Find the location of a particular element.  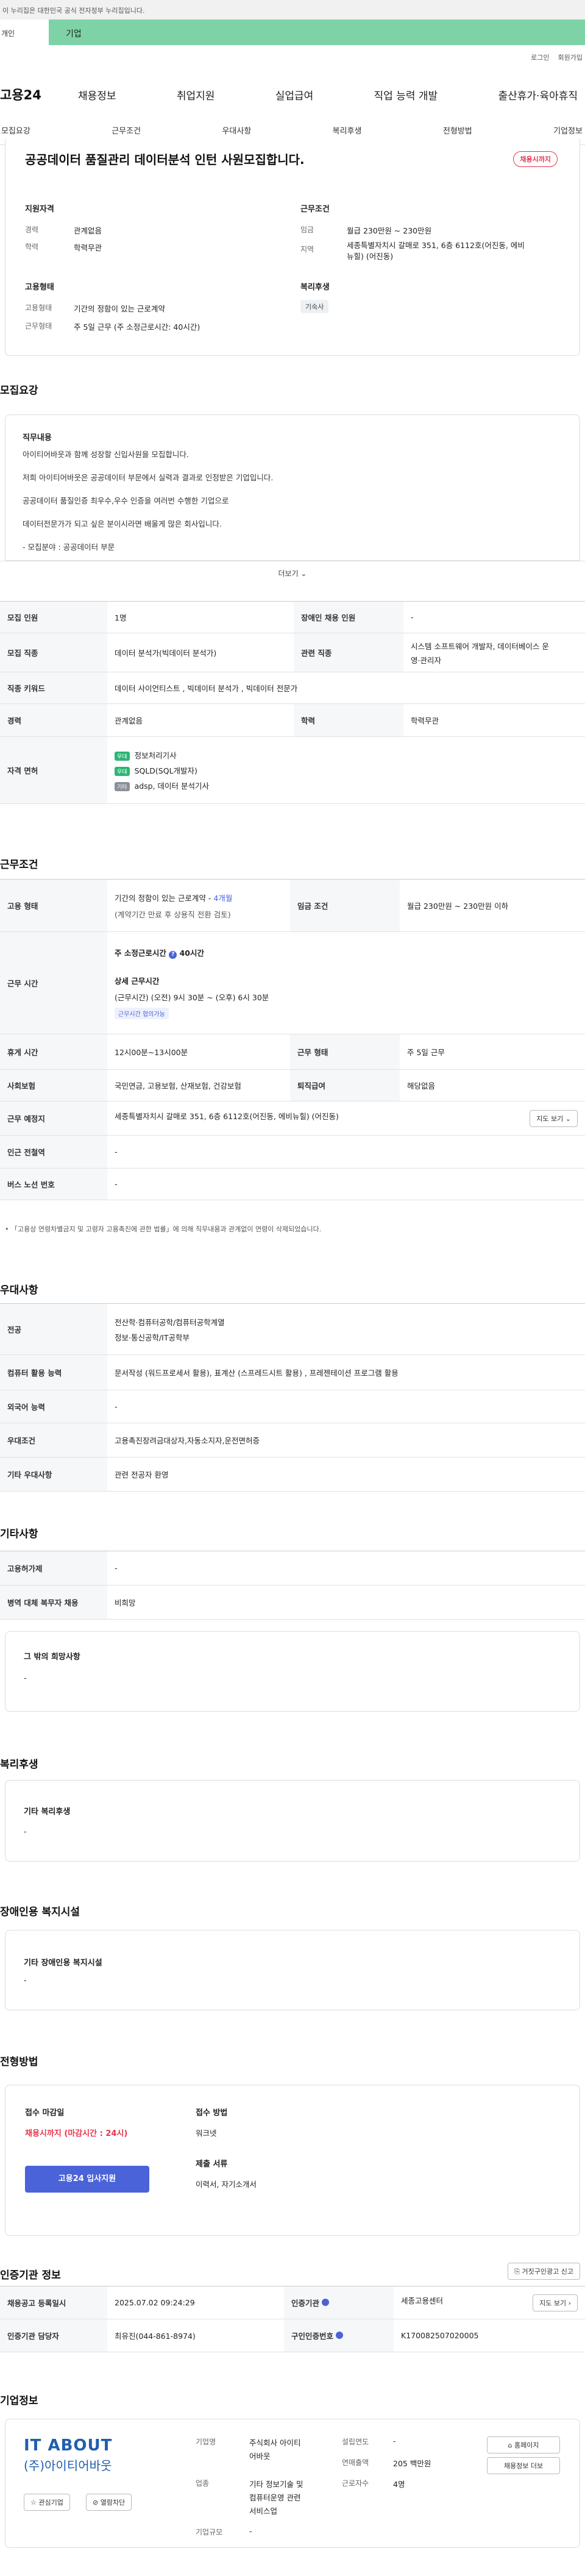

cnt-label: 모집 인원 is located at coordinates (53, 617).